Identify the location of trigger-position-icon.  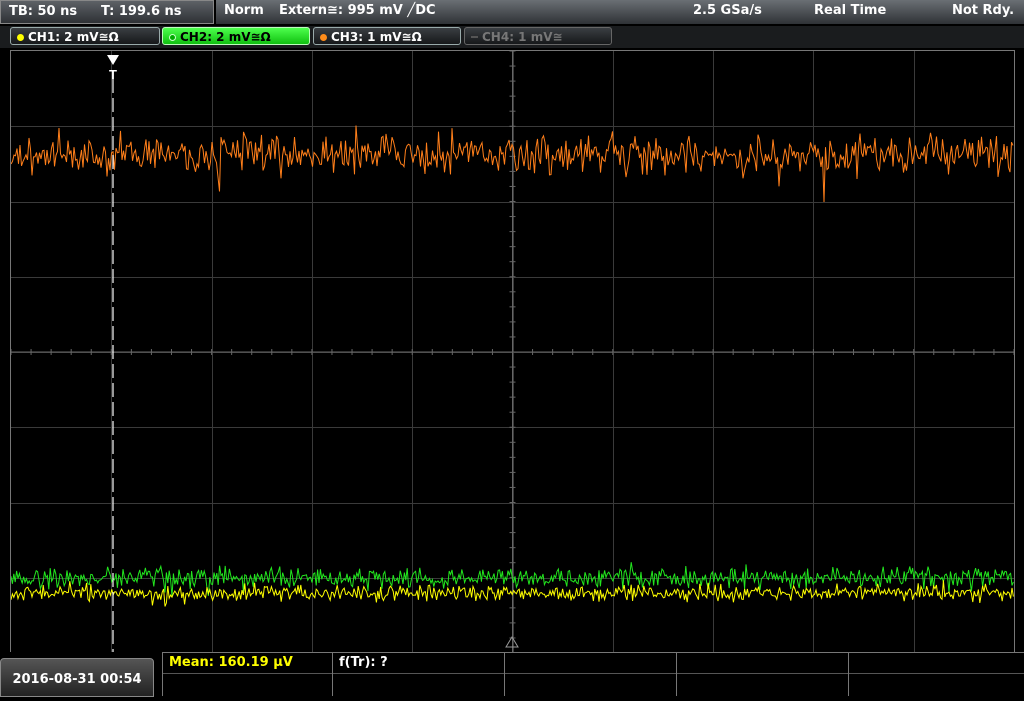
(113, 60).